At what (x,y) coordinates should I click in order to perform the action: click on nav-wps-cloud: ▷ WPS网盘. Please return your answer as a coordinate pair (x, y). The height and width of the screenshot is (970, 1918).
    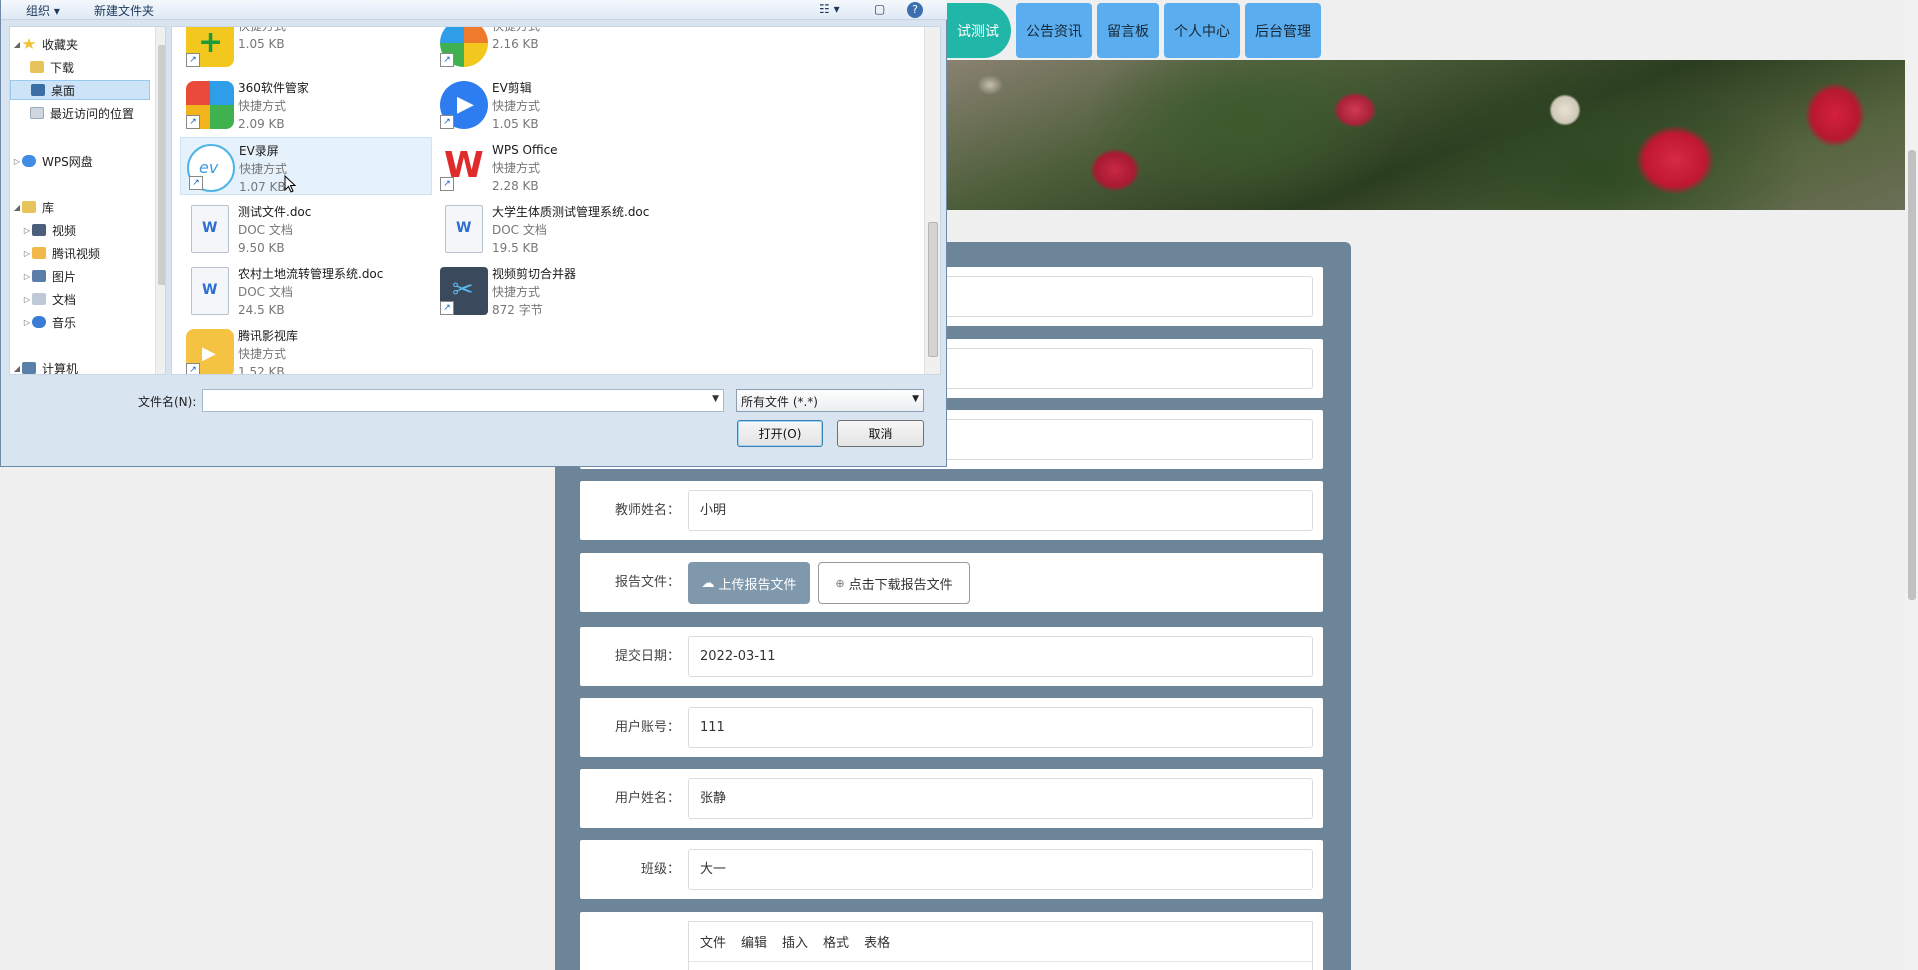
    Looking at the image, I should click on (84, 161).